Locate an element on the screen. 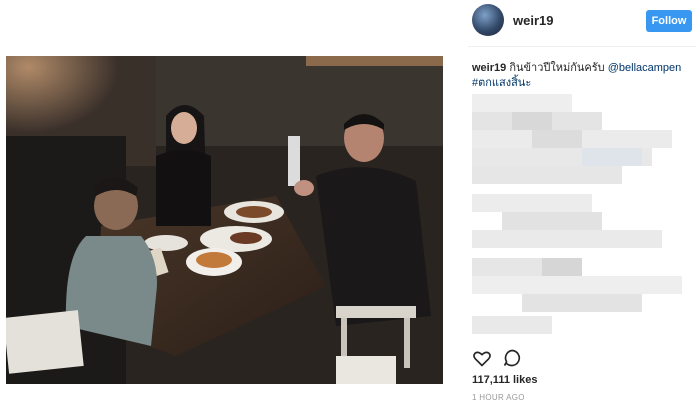 The image size is (696, 402). caption-username: weir19 is located at coordinates (489, 68).